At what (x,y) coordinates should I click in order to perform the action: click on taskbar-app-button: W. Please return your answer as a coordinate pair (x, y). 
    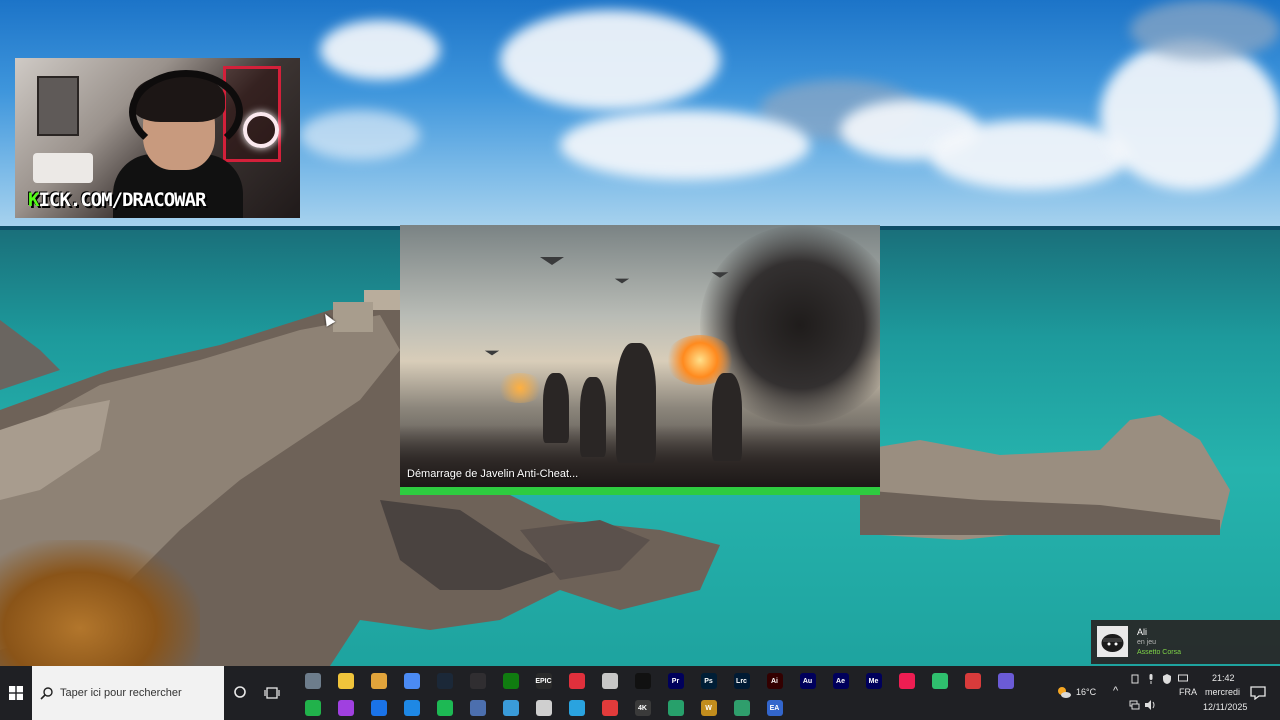
    Looking at the image, I should click on (708, 708).